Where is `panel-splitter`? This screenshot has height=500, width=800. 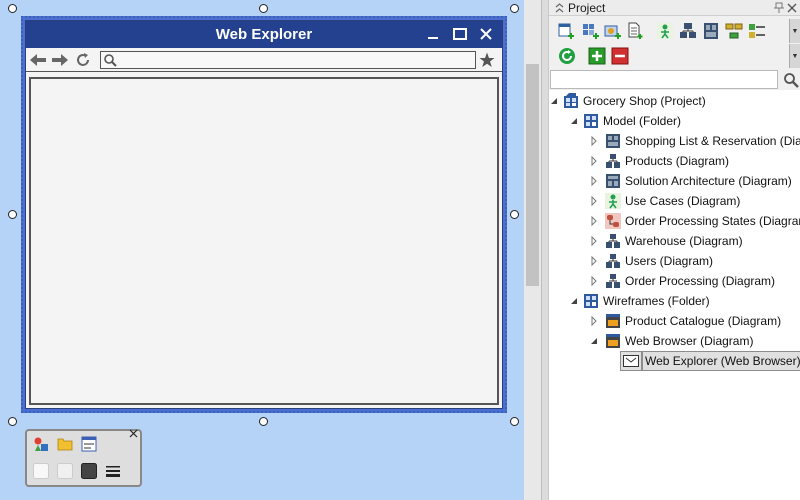 panel-splitter is located at coordinates (544, 250).